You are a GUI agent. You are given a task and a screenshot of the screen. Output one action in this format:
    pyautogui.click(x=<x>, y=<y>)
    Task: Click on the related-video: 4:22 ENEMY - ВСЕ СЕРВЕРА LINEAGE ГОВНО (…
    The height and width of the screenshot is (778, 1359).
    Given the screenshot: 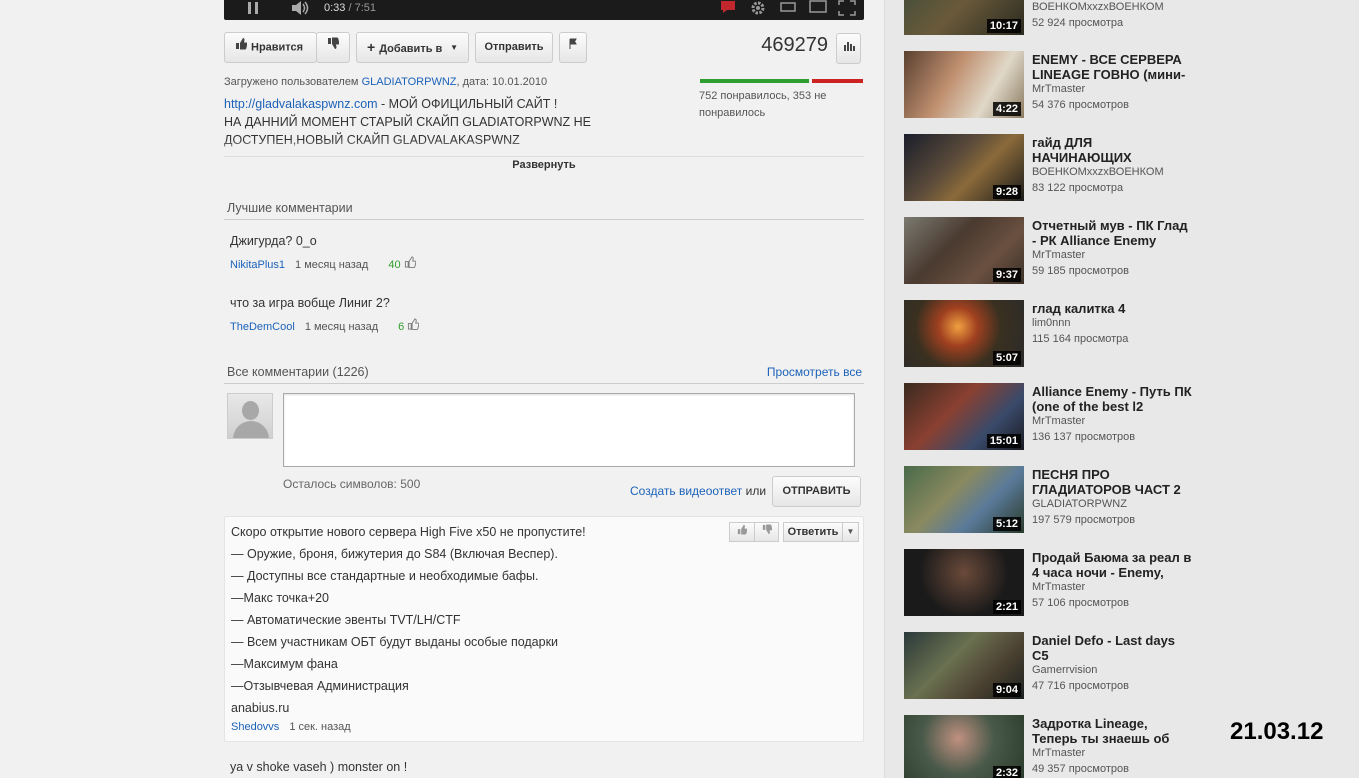 What is the action you would take?
    pyautogui.click(x=1054, y=86)
    